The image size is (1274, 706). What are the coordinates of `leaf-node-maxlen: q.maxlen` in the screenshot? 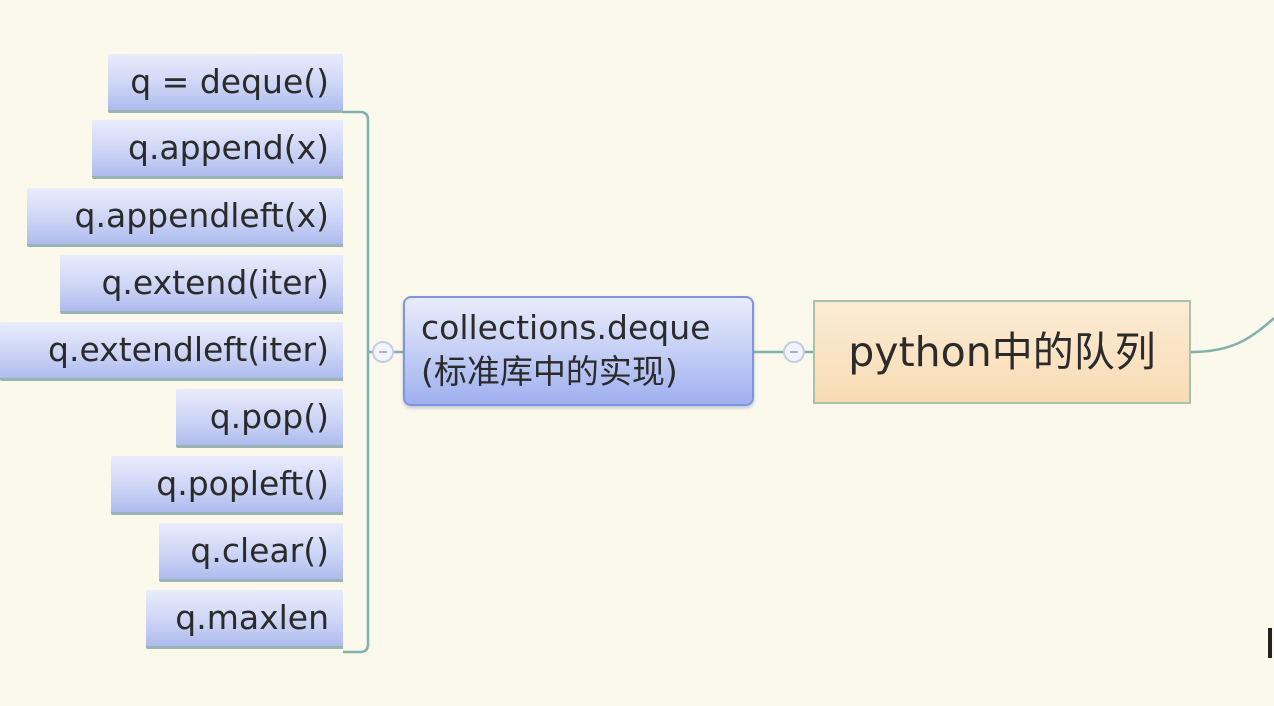 It's located at (244, 618).